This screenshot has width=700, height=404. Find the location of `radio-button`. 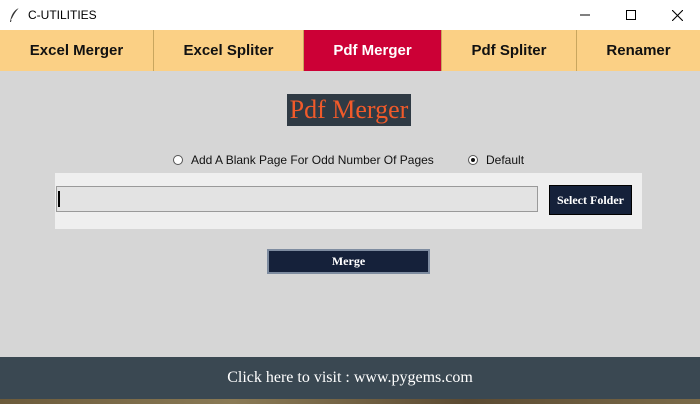

radio-button is located at coordinates (178, 160).